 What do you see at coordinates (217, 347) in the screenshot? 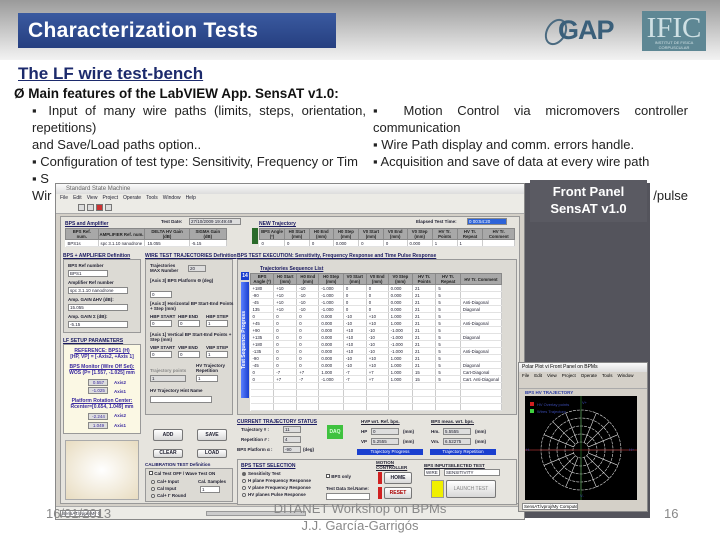
I see `vbp-step-label: VBP STEP` at bounding box center [217, 347].